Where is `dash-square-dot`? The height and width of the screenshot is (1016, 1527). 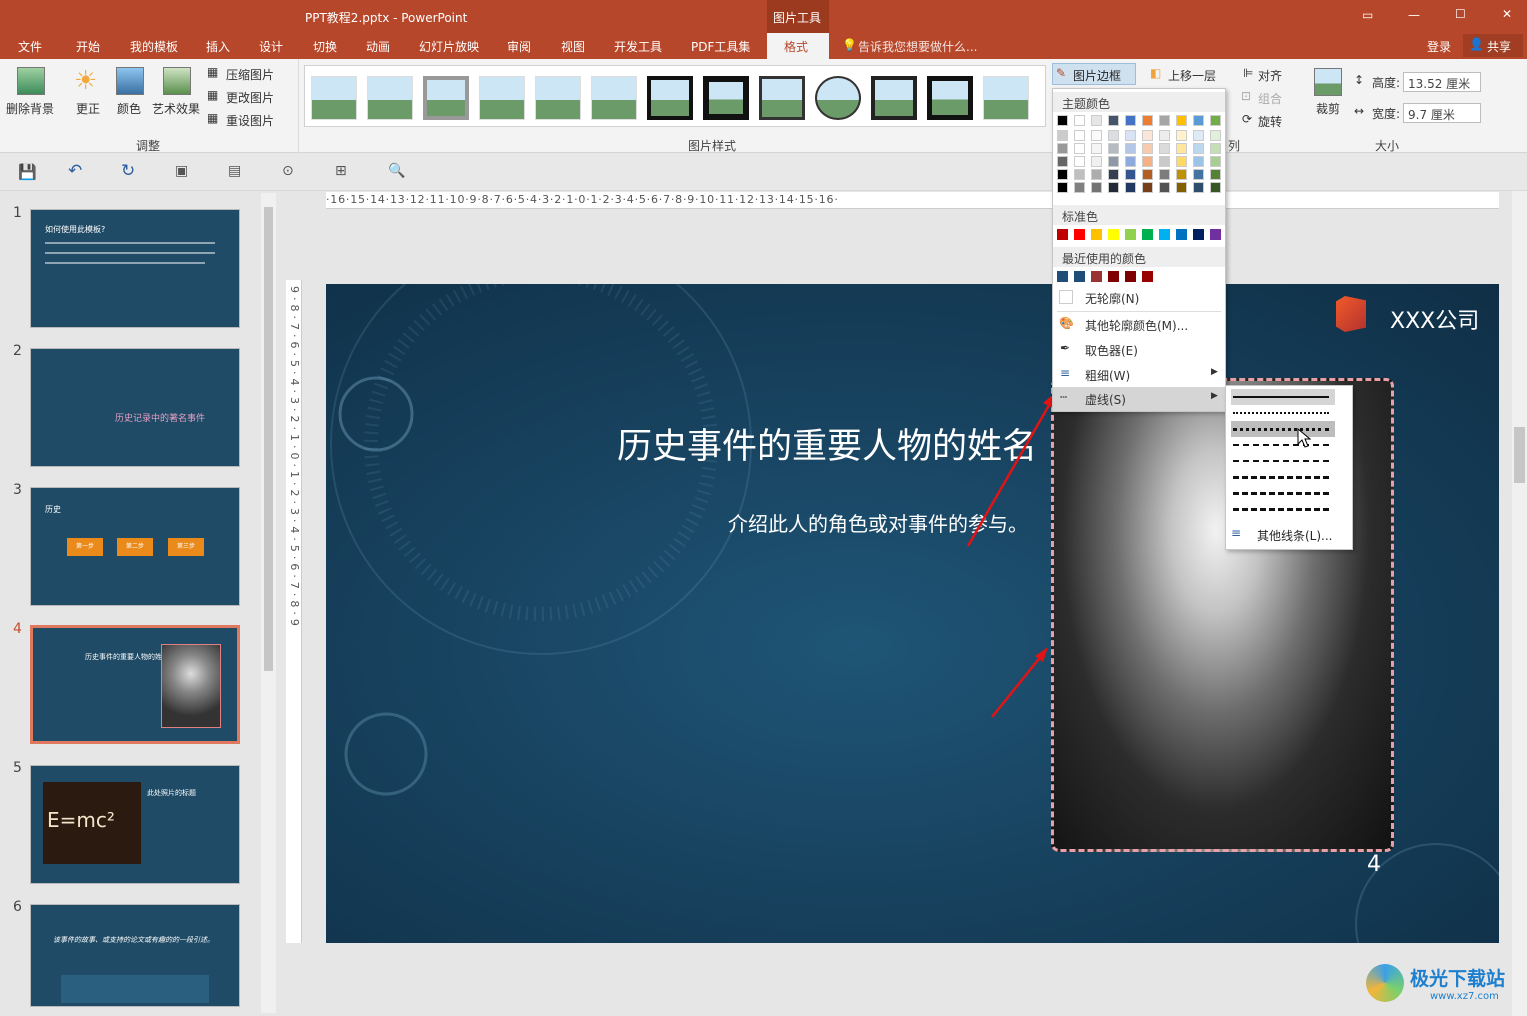
dash-square-dot is located at coordinates (1283, 429).